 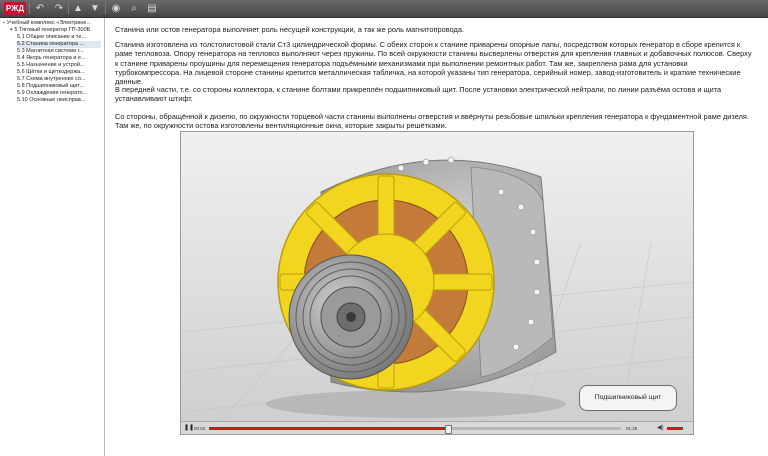 I want to click on redo-icon: ↷, so click(x=59, y=8).